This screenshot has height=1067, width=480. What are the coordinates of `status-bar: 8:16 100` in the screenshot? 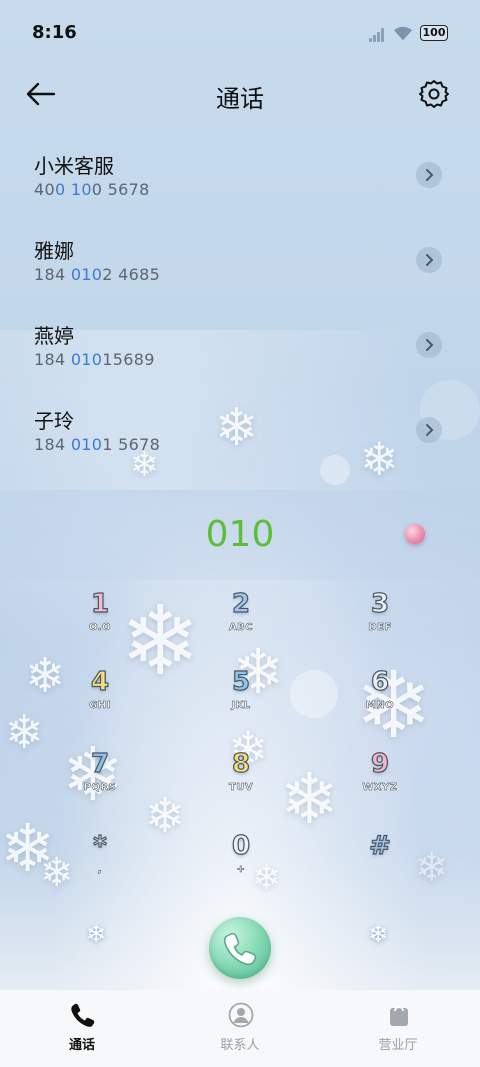 It's located at (240, 33).